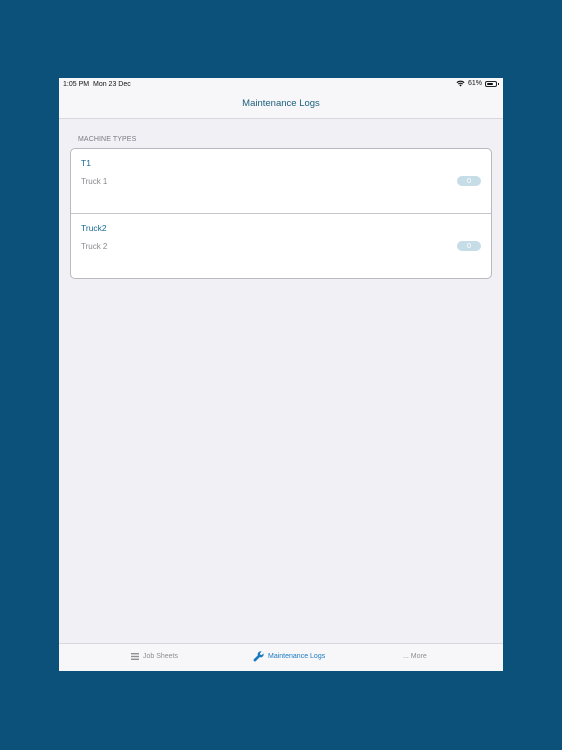 This screenshot has width=562, height=750. I want to click on machine-type-card: Truck2 Truck 2 0, so click(281, 245).